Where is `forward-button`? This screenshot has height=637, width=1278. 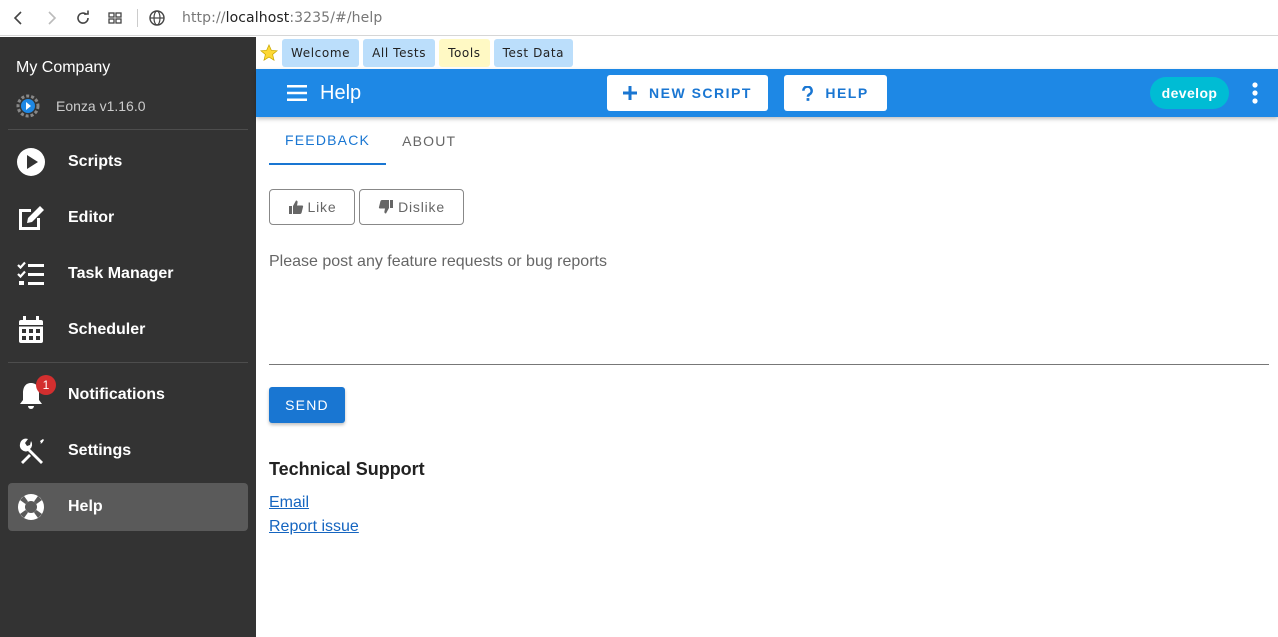 forward-button is located at coordinates (51, 18).